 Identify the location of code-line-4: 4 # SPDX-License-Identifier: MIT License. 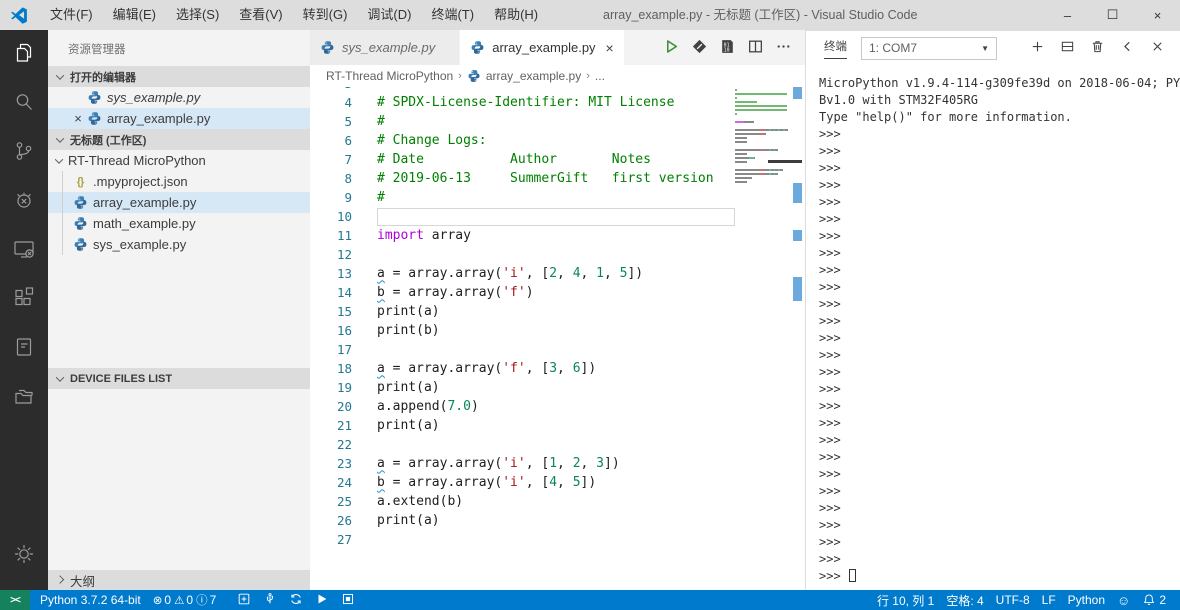
(522, 102).